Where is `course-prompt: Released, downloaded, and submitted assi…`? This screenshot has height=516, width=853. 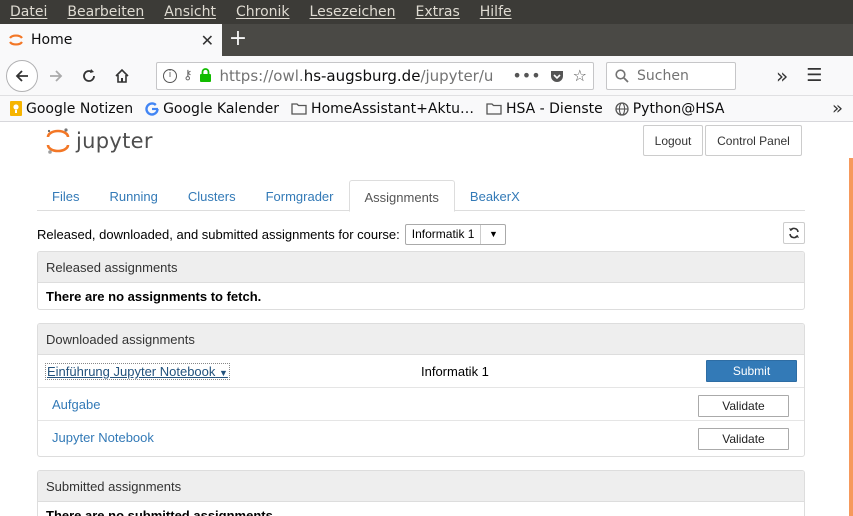
course-prompt: Released, downloaded, and submitted assi… is located at coordinates (218, 234).